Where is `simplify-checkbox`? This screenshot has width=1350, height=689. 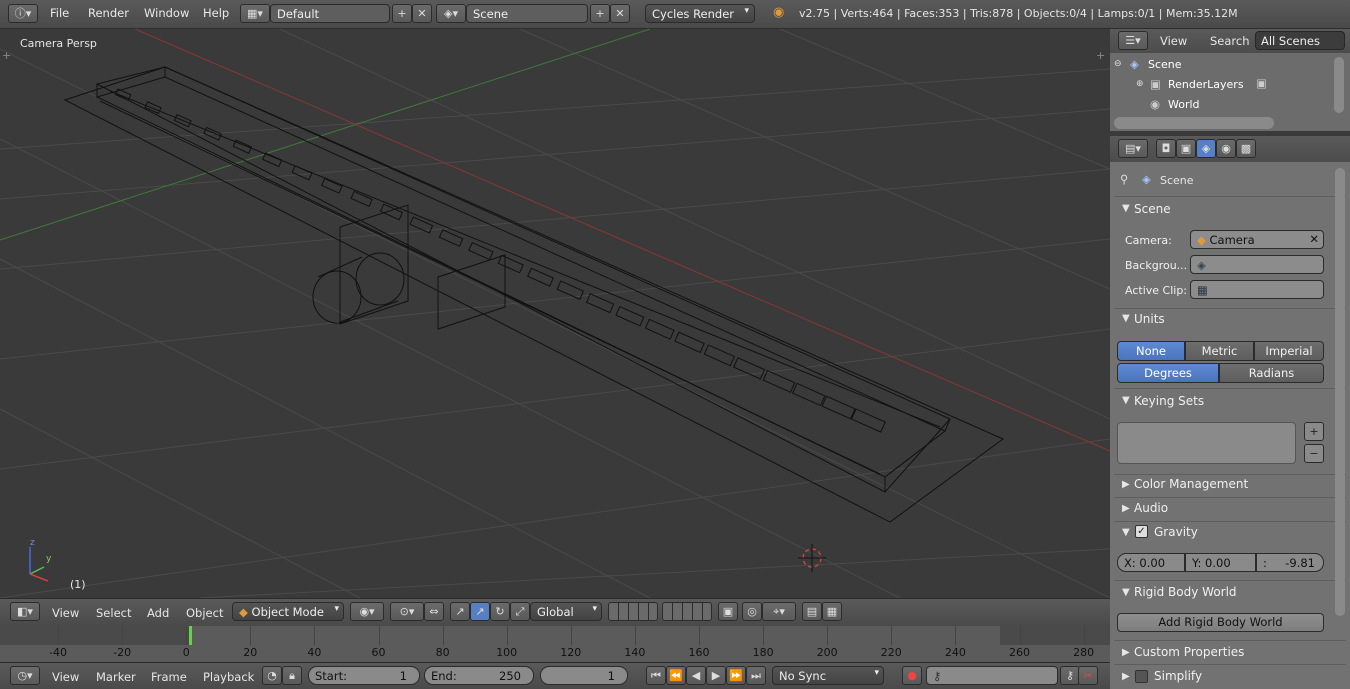 simplify-checkbox is located at coordinates (1141, 676).